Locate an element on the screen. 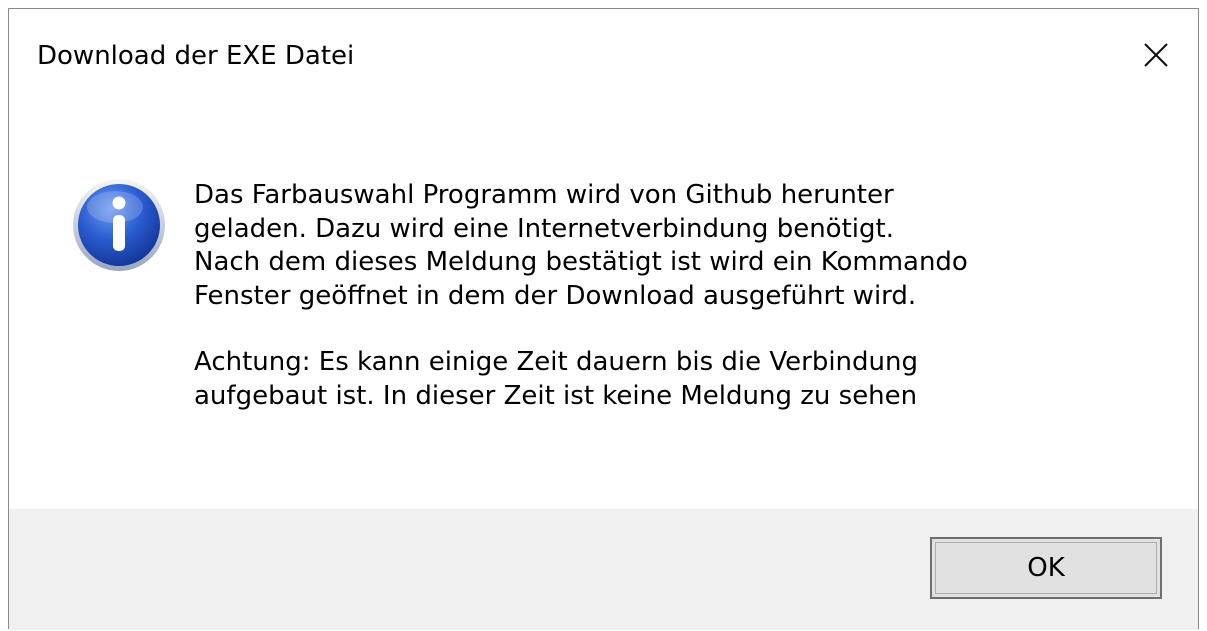 The height and width of the screenshot is (631, 1207). close-icon is located at coordinates (1156, 55).